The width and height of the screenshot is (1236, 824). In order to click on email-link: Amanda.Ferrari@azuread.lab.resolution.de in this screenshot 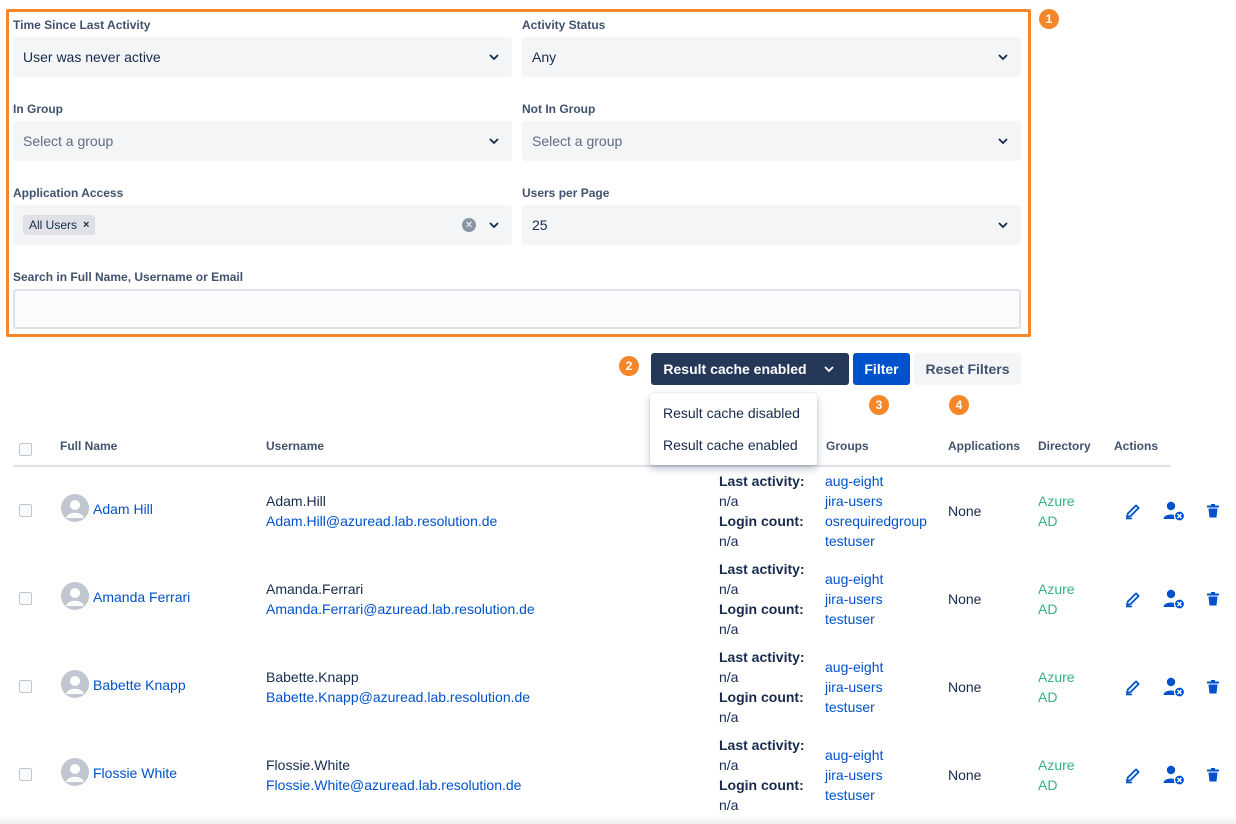, I will do `click(400, 609)`.